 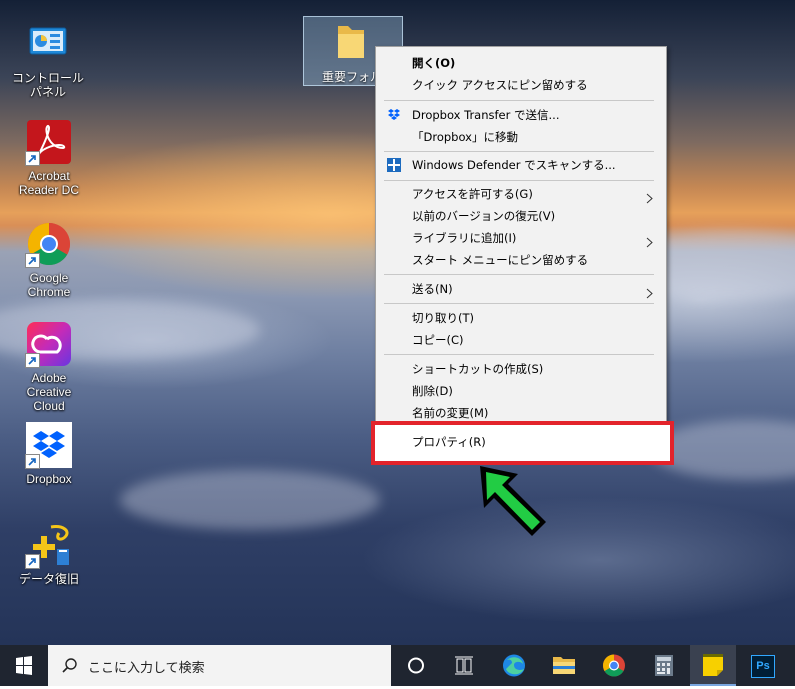 What do you see at coordinates (472, 194) in the screenshot?
I see `menu-item-label: アクセスを許可する(G)` at bounding box center [472, 194].